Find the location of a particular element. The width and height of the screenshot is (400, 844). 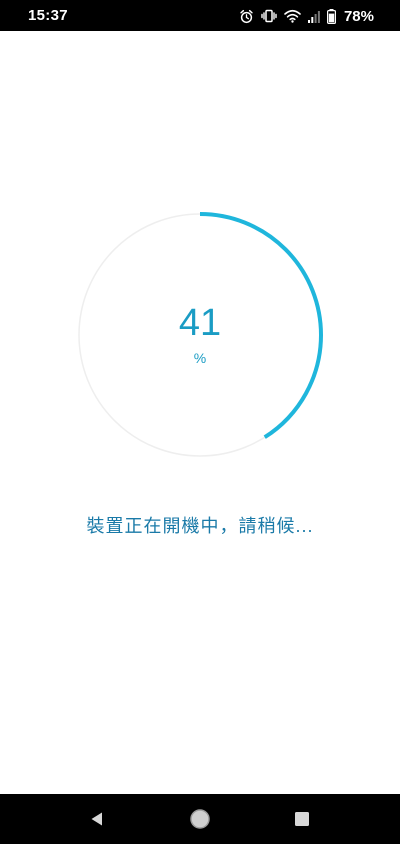

progress-value: 41 is located at coordinates (200, 323).